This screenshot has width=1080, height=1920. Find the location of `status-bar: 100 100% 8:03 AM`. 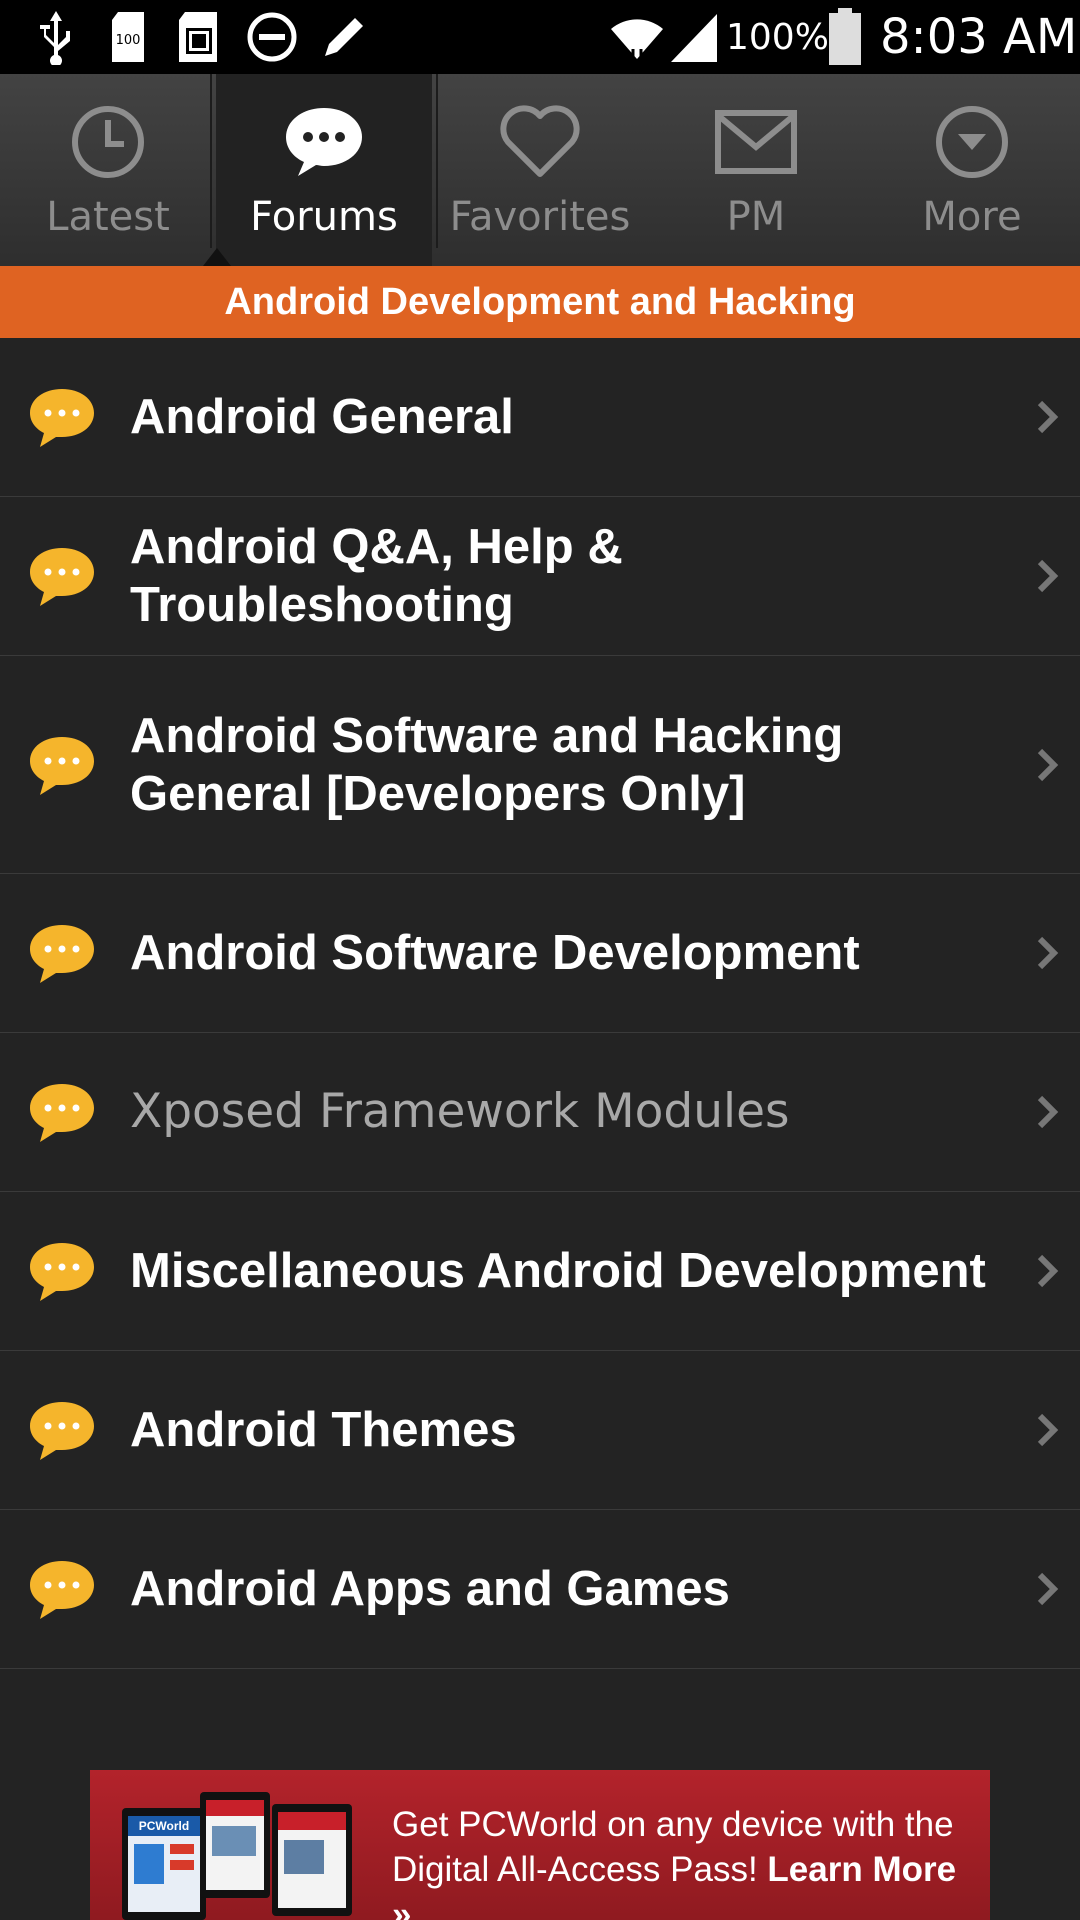

status-bar: 100 100% 8:03 AM is located at coordinates (540, 37).